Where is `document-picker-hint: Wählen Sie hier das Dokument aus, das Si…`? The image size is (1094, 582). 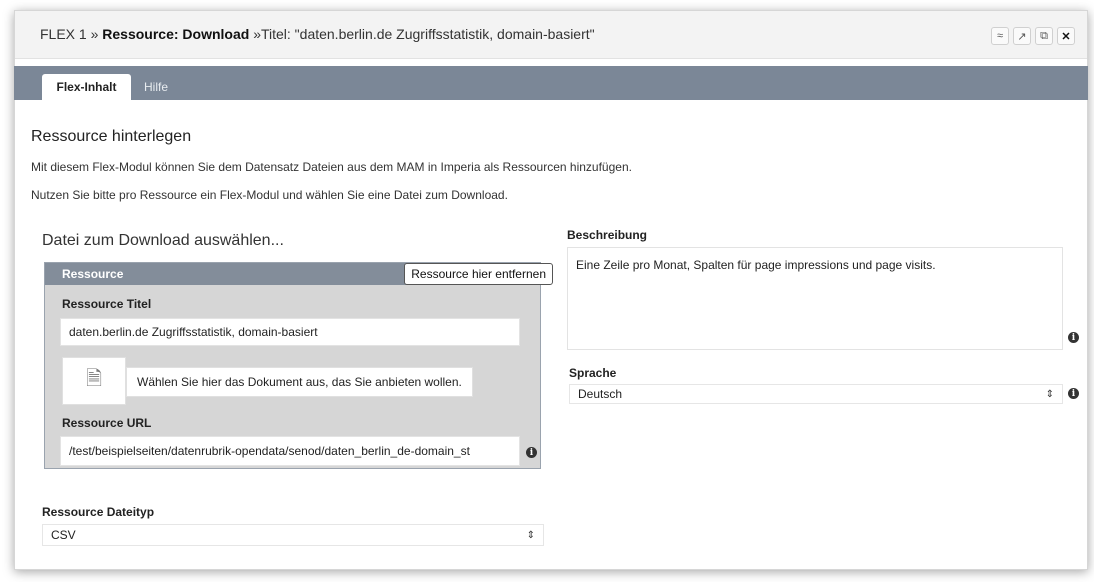
document-picker-hint: Wählen Sie hier das Dokument aus, das Si… is located at coordinates (299, 382).